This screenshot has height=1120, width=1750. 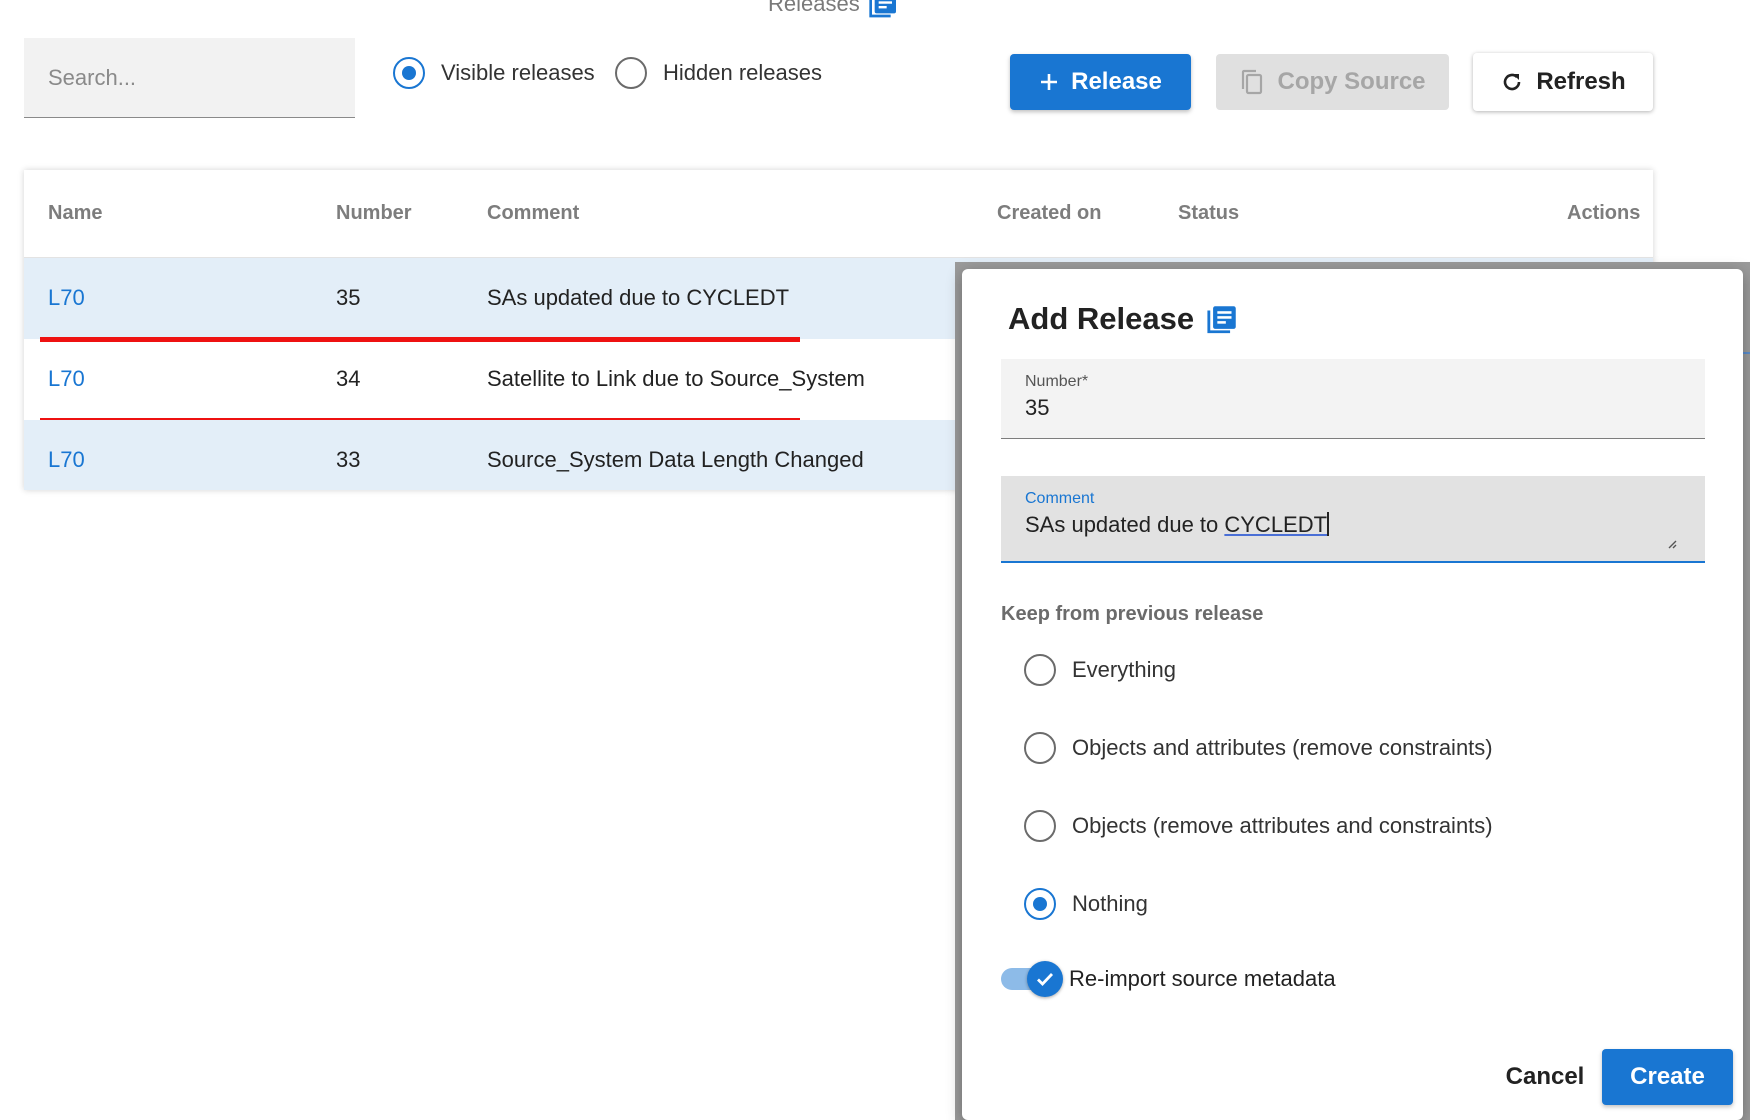 I want to click on header-number: Number, so click(x=374, y=213).